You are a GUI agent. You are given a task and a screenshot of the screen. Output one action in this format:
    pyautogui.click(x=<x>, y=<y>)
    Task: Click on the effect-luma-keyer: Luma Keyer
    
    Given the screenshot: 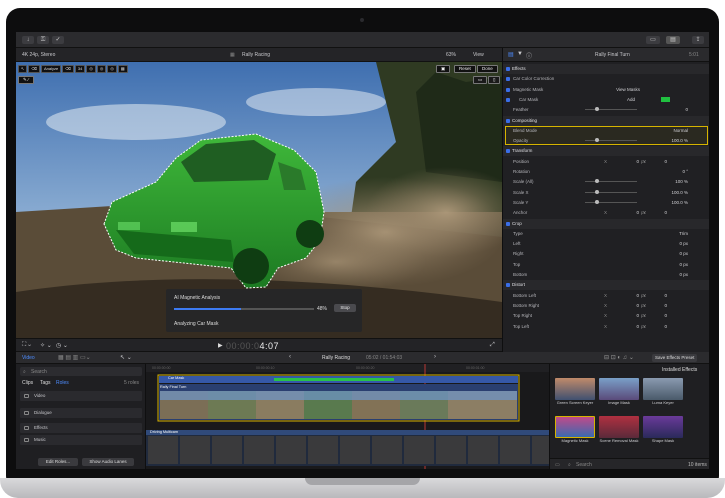 What is the action you would take?
    pyautogui.click(x=663, y=393)
    